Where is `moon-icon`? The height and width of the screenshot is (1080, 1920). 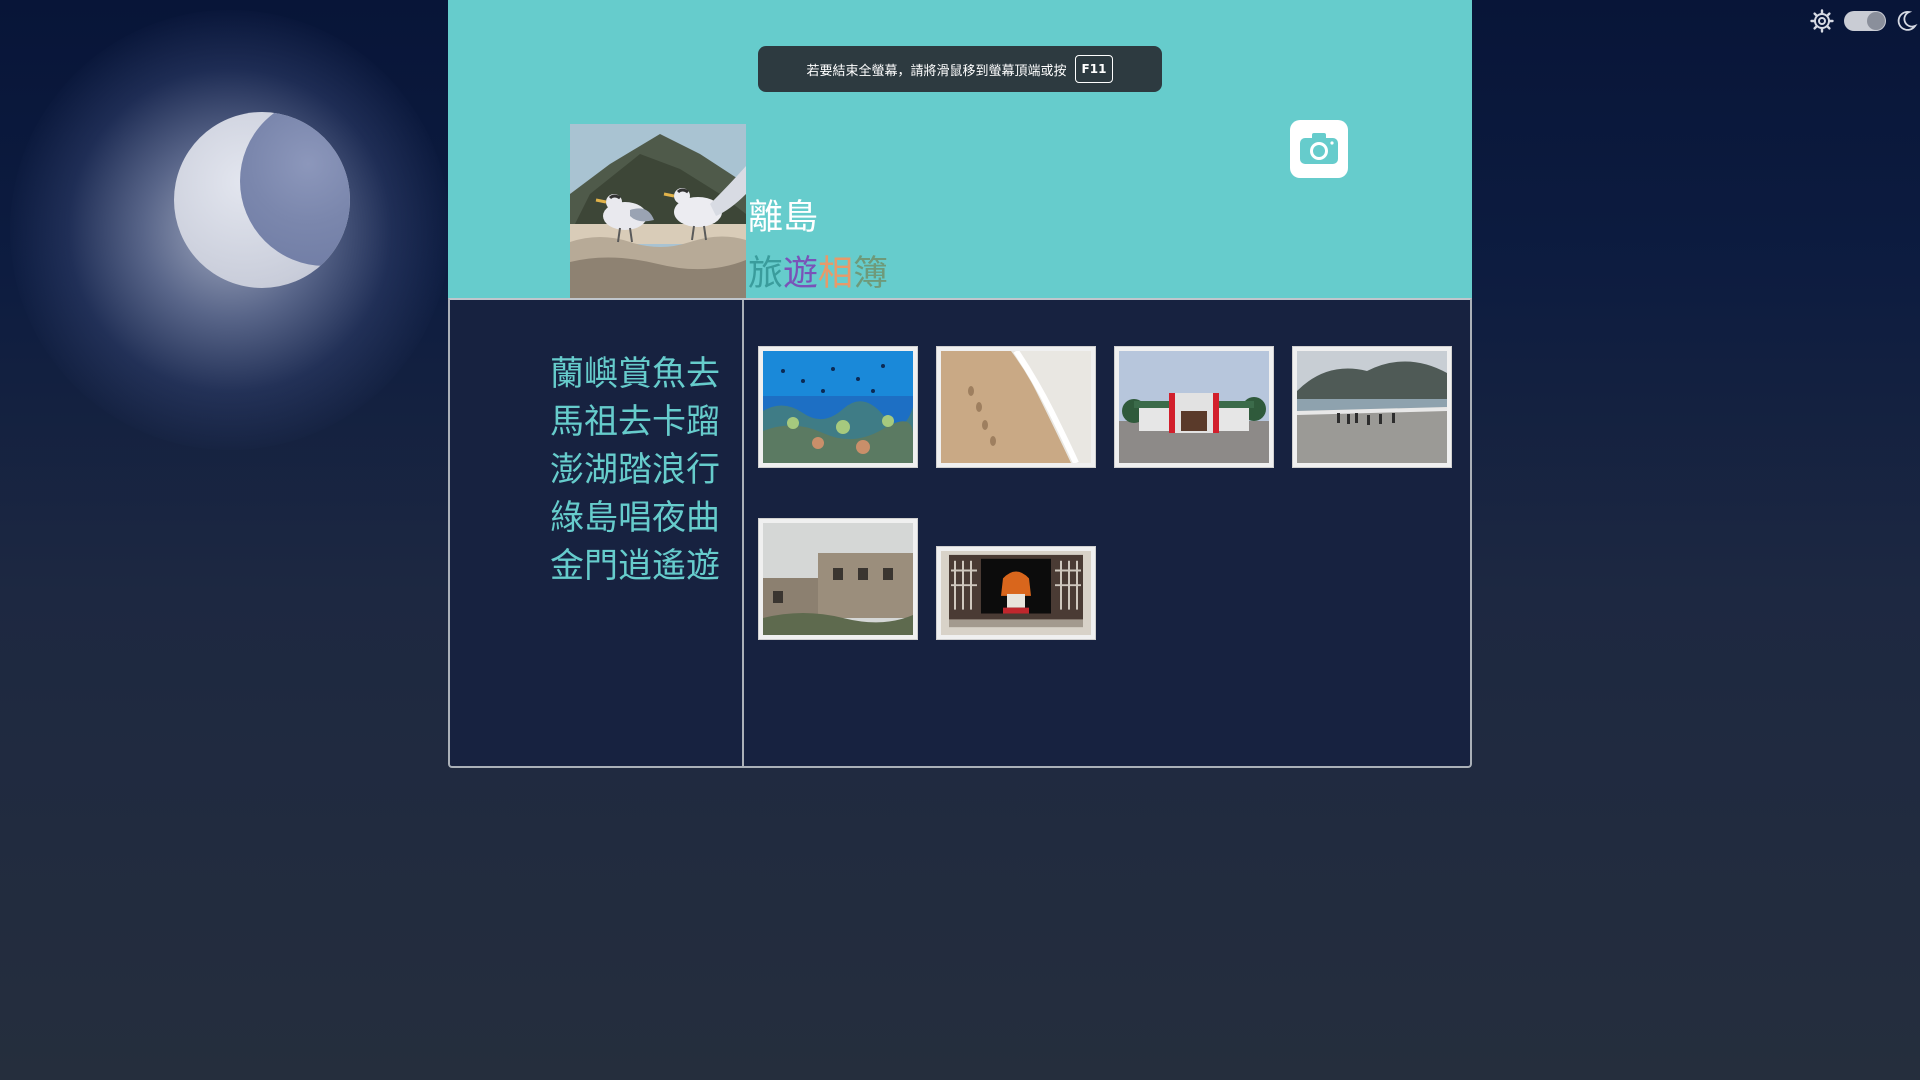
moon-icon is located at coordinates (262, 200).